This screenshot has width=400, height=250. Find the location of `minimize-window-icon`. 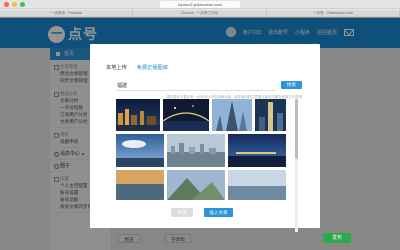

minimize-window-icon is located at coordinates (14, 4).